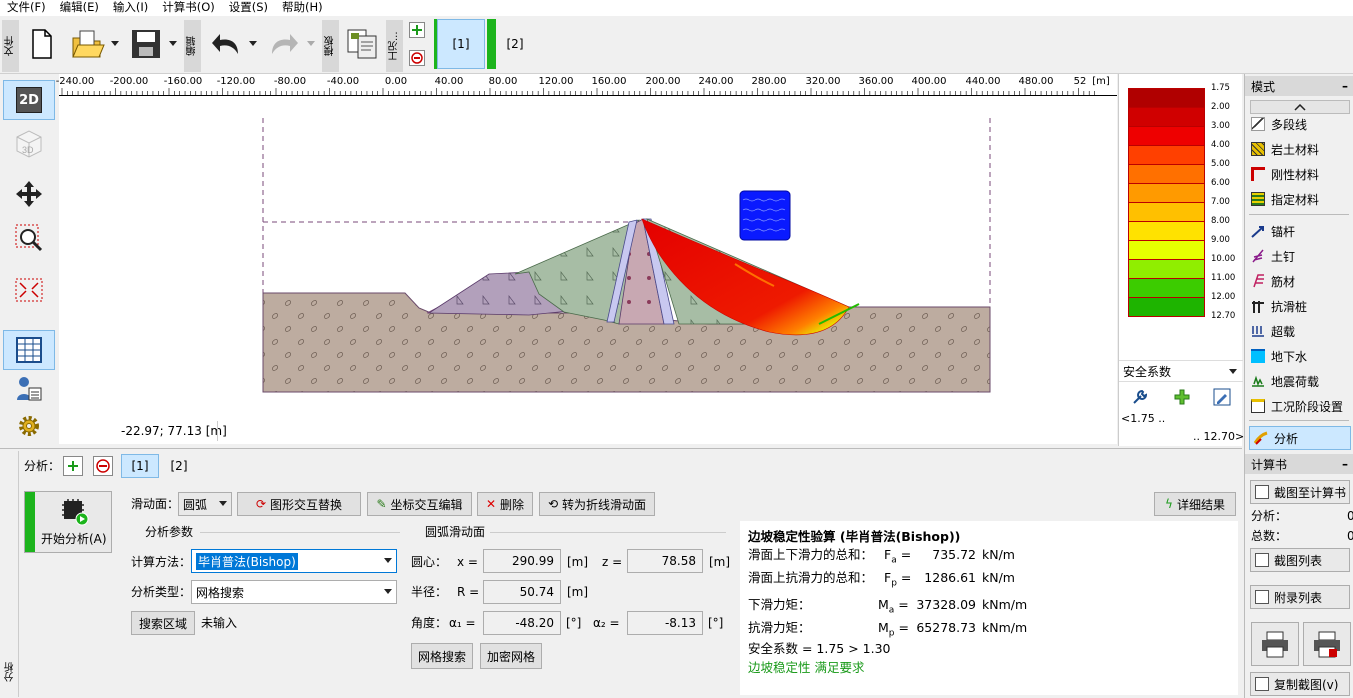  I want to click on status-bar: -22.97; 77.13 [m], so click(588, 431).